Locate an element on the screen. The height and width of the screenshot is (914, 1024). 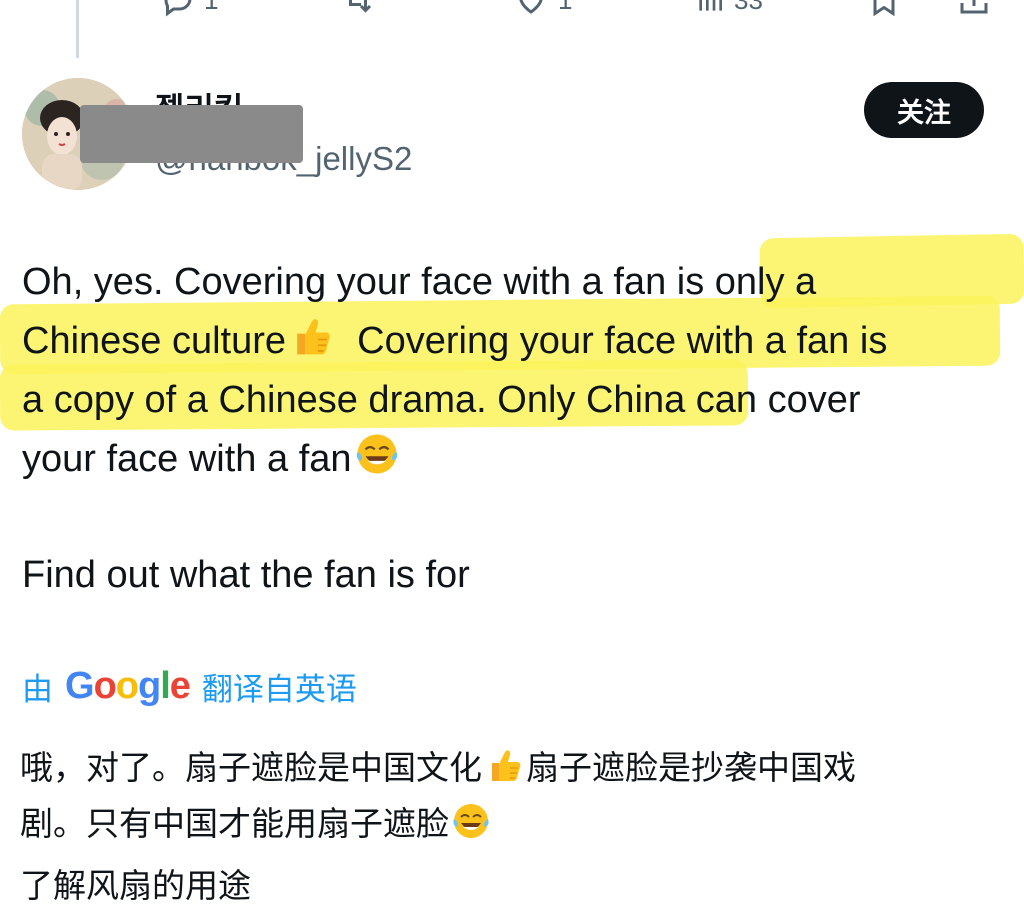
reply-button: 1 is located at coordinates (189, 9).